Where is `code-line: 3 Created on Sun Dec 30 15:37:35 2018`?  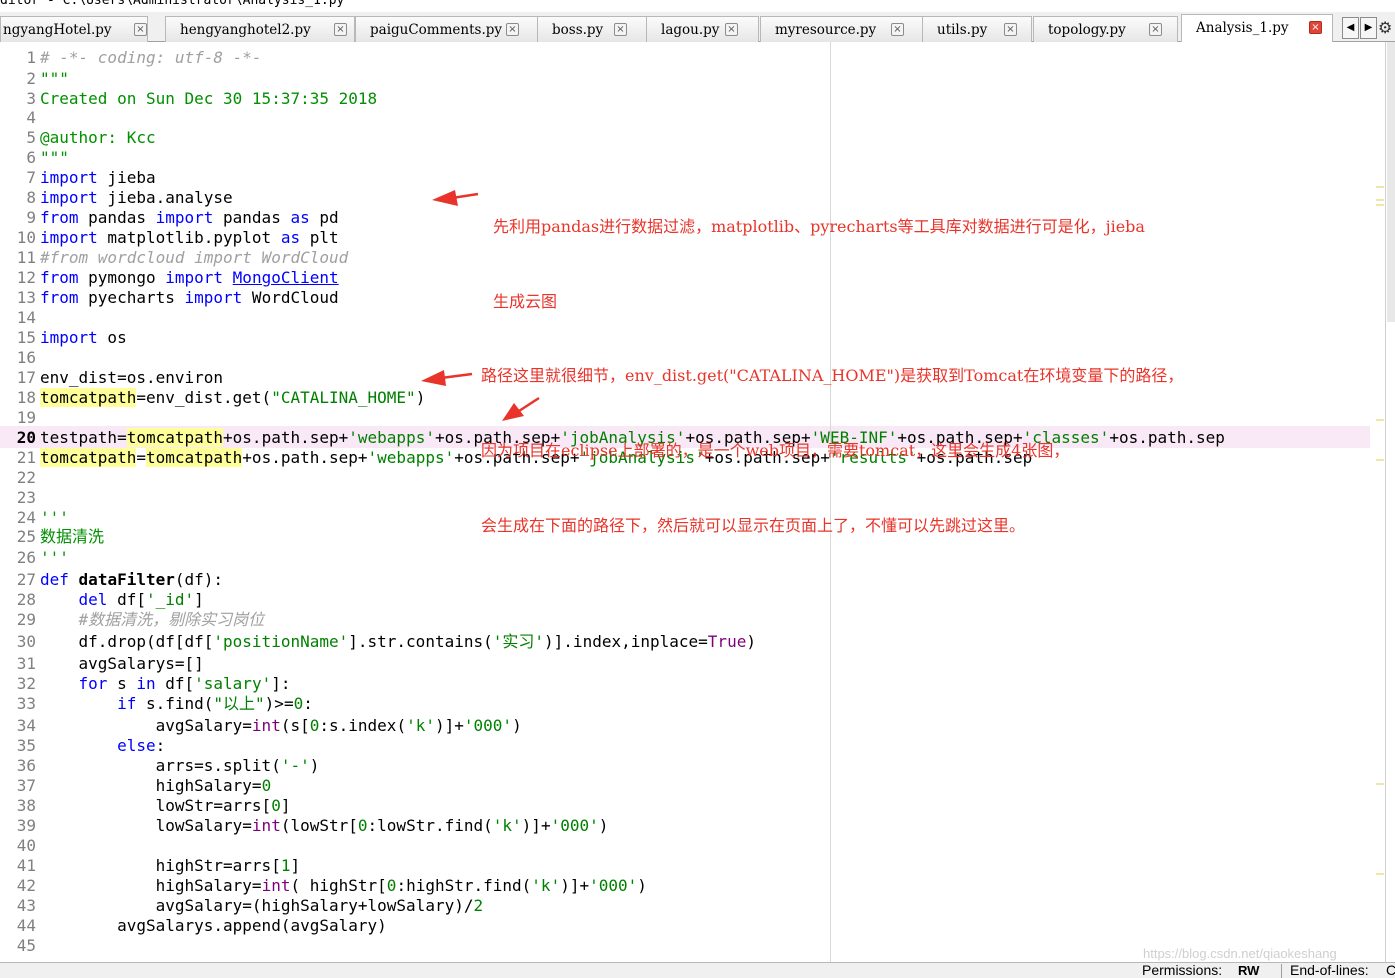
code-line: 3 Created on Sun Dec 30 15:37:35 2018 is located at coordinates (692, 99).